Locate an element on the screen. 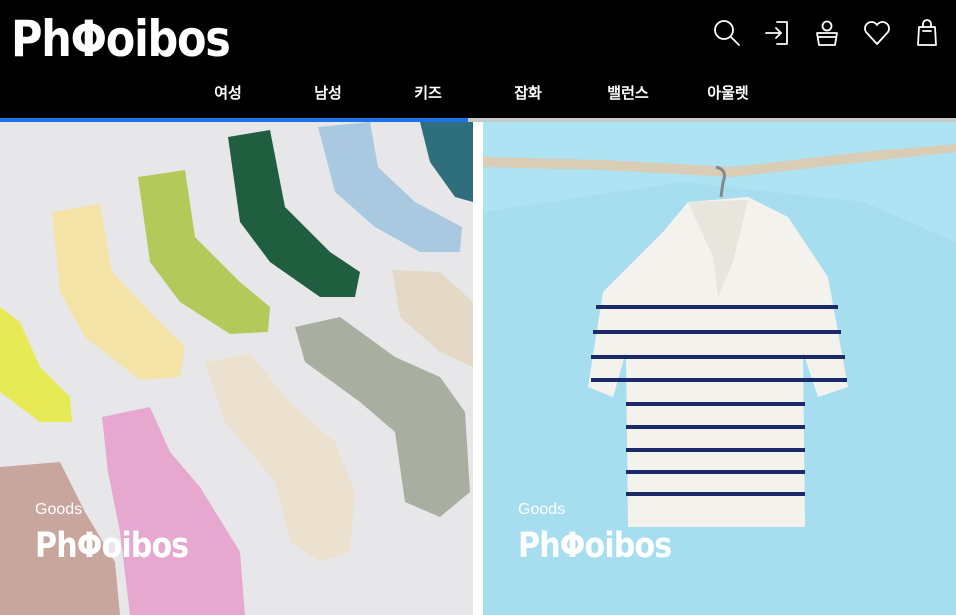  nav-item-women: 여성 is located at coordinates (228, 92).